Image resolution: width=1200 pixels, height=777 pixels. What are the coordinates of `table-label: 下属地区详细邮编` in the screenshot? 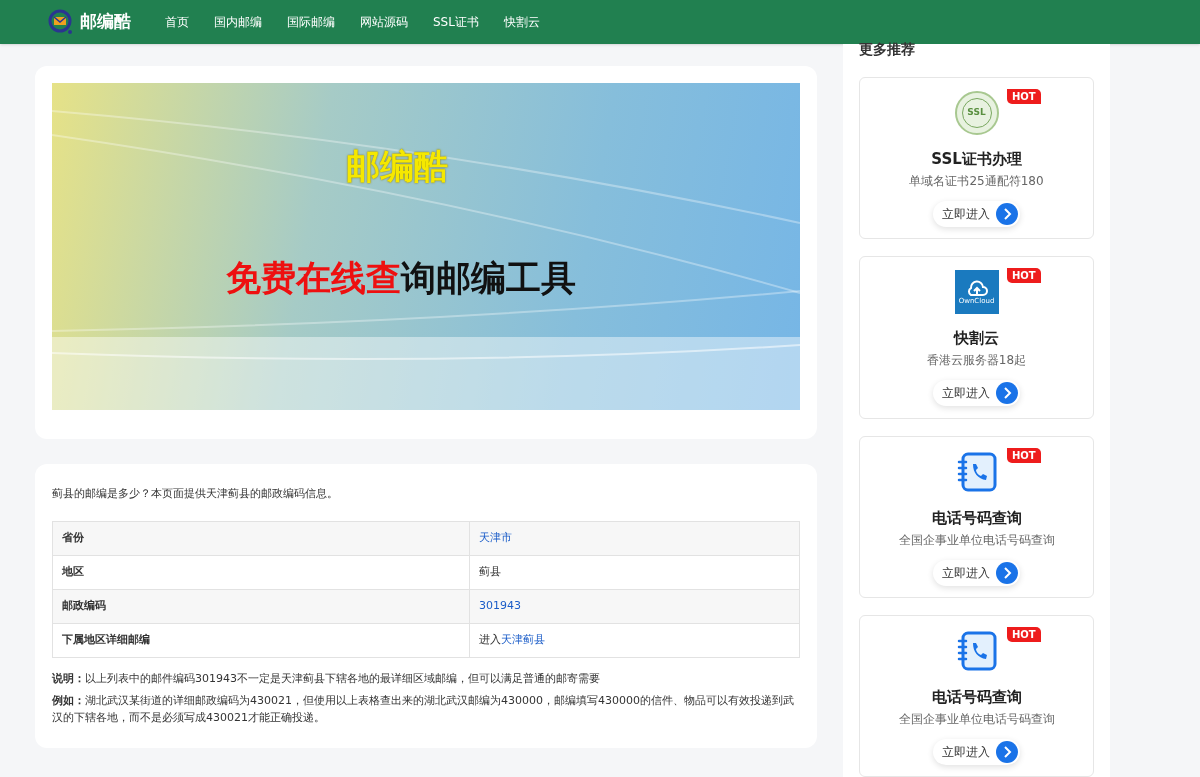 It's located at (261, 640).